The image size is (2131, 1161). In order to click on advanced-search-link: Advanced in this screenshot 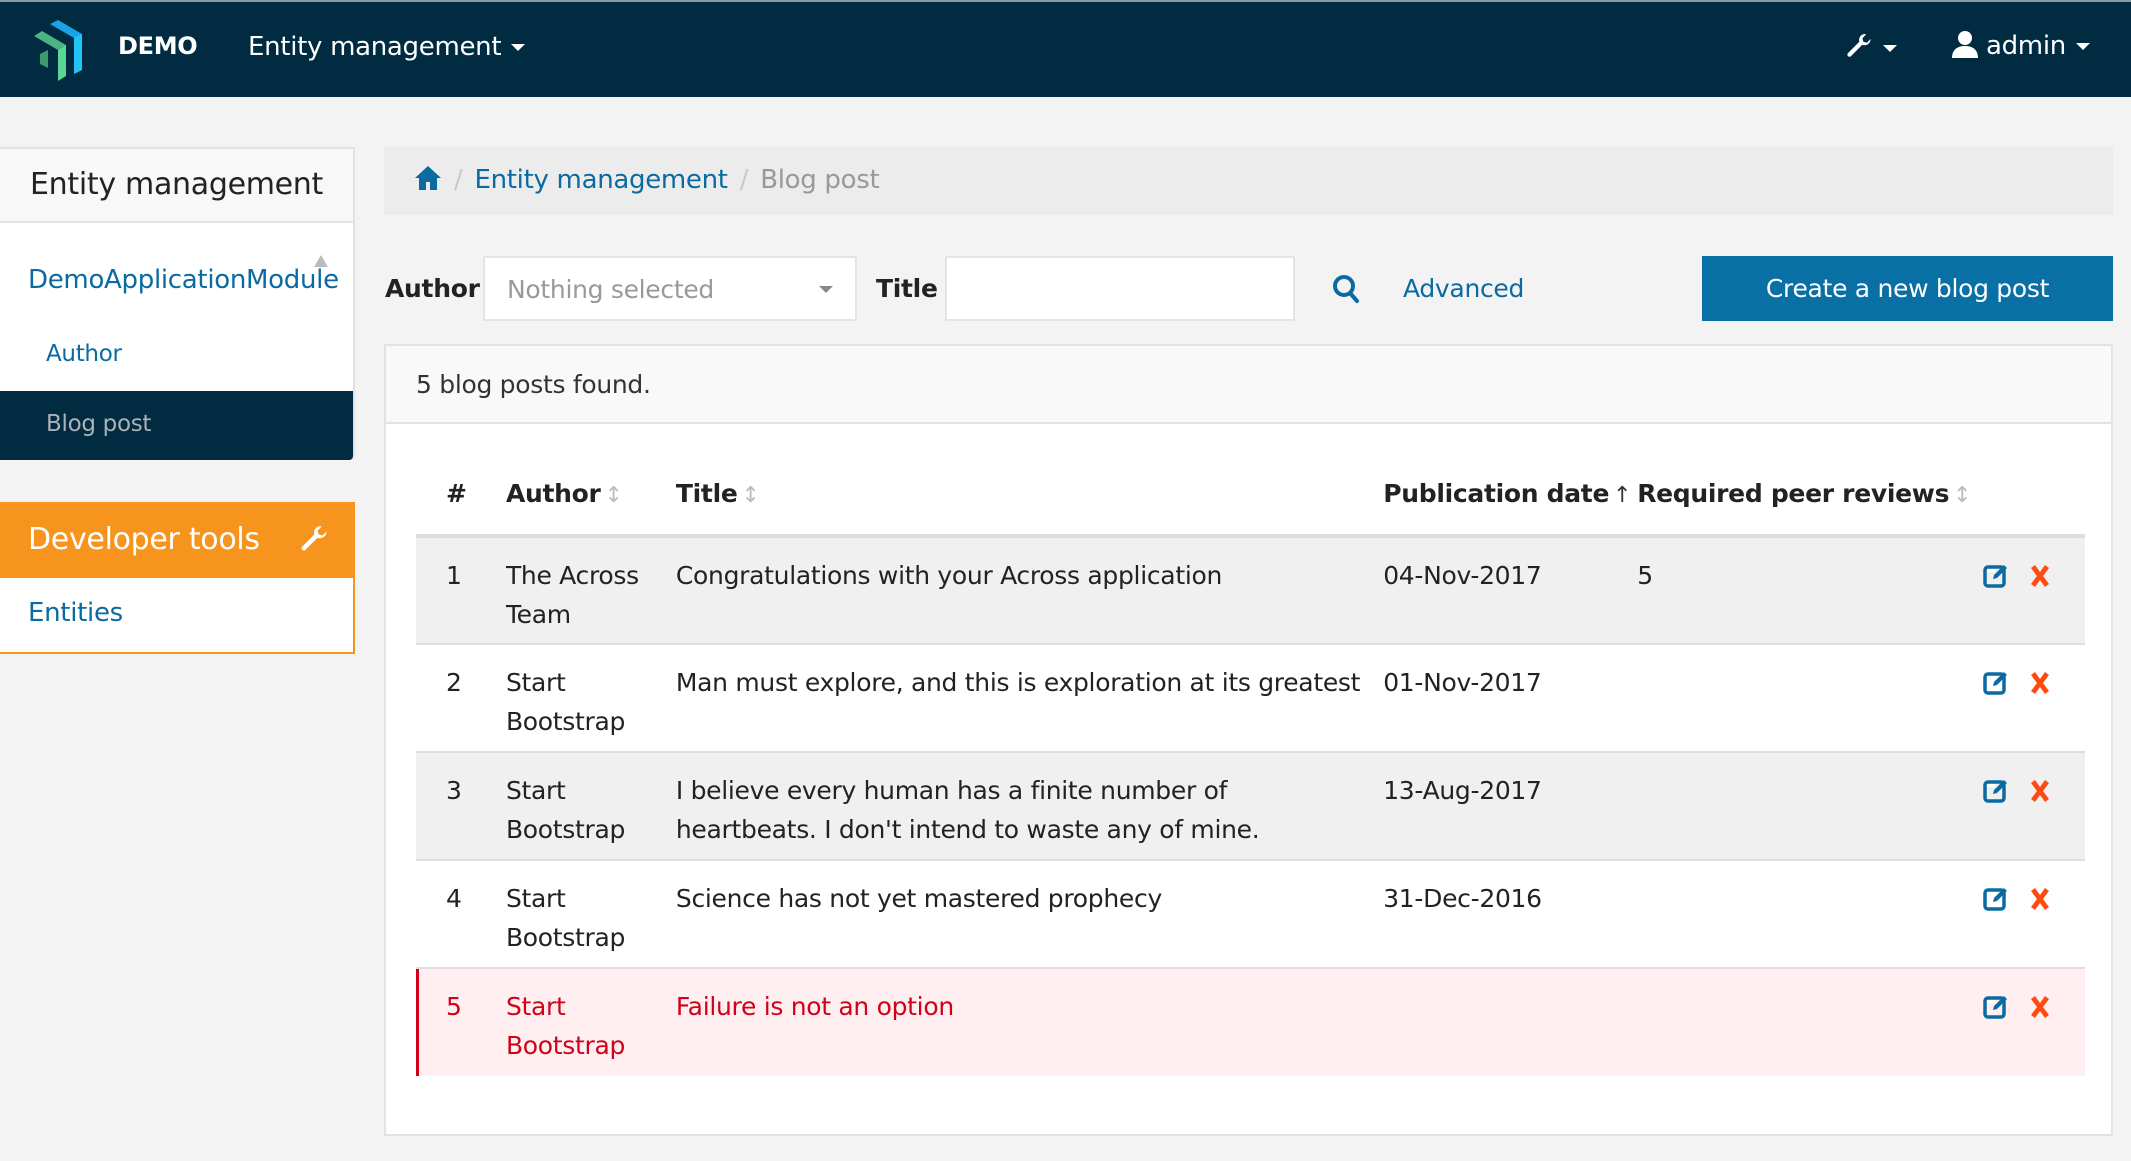, I will do `click(1463, 288)`.